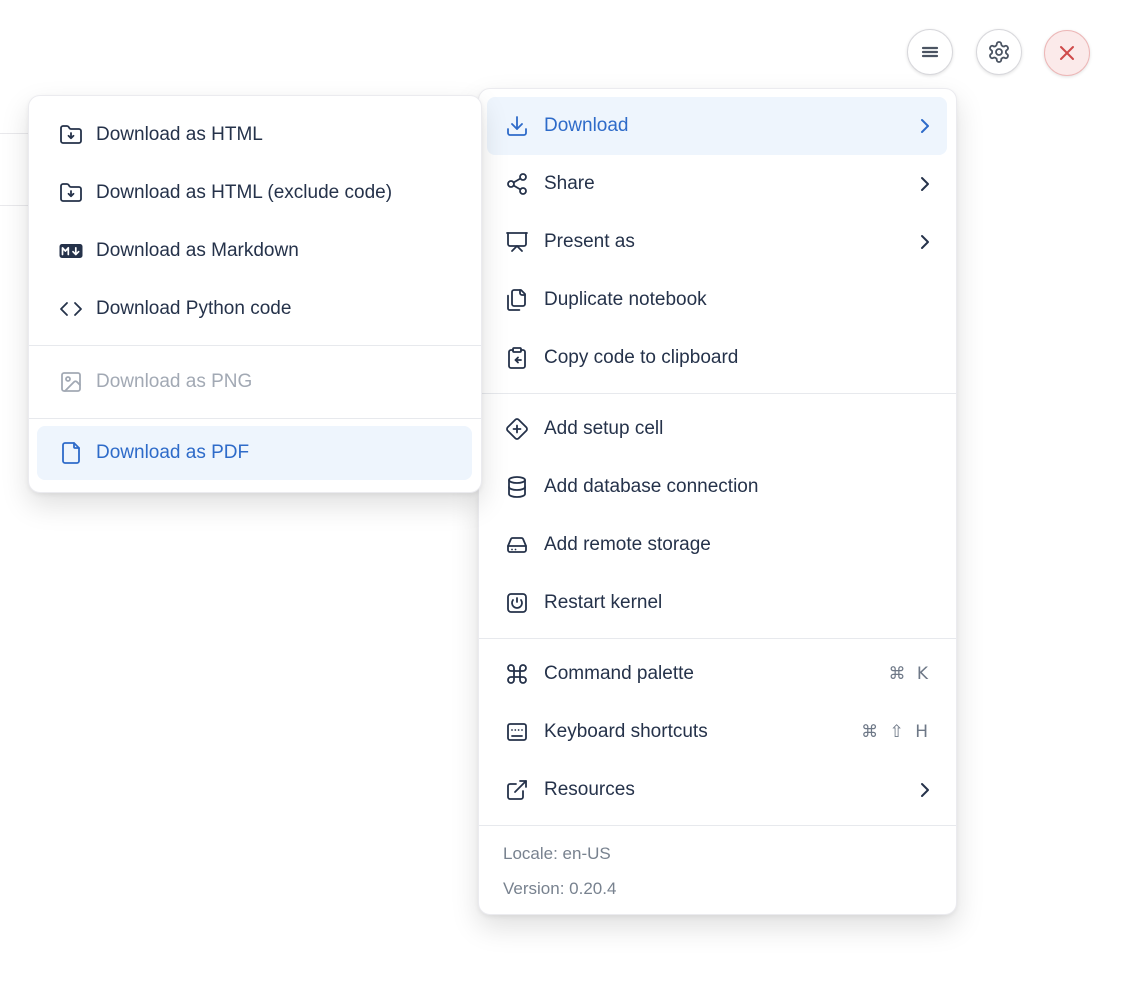 The image size is (1130, 986). I want to click on version-text: Version: 0.20.4, so click(560, 888).